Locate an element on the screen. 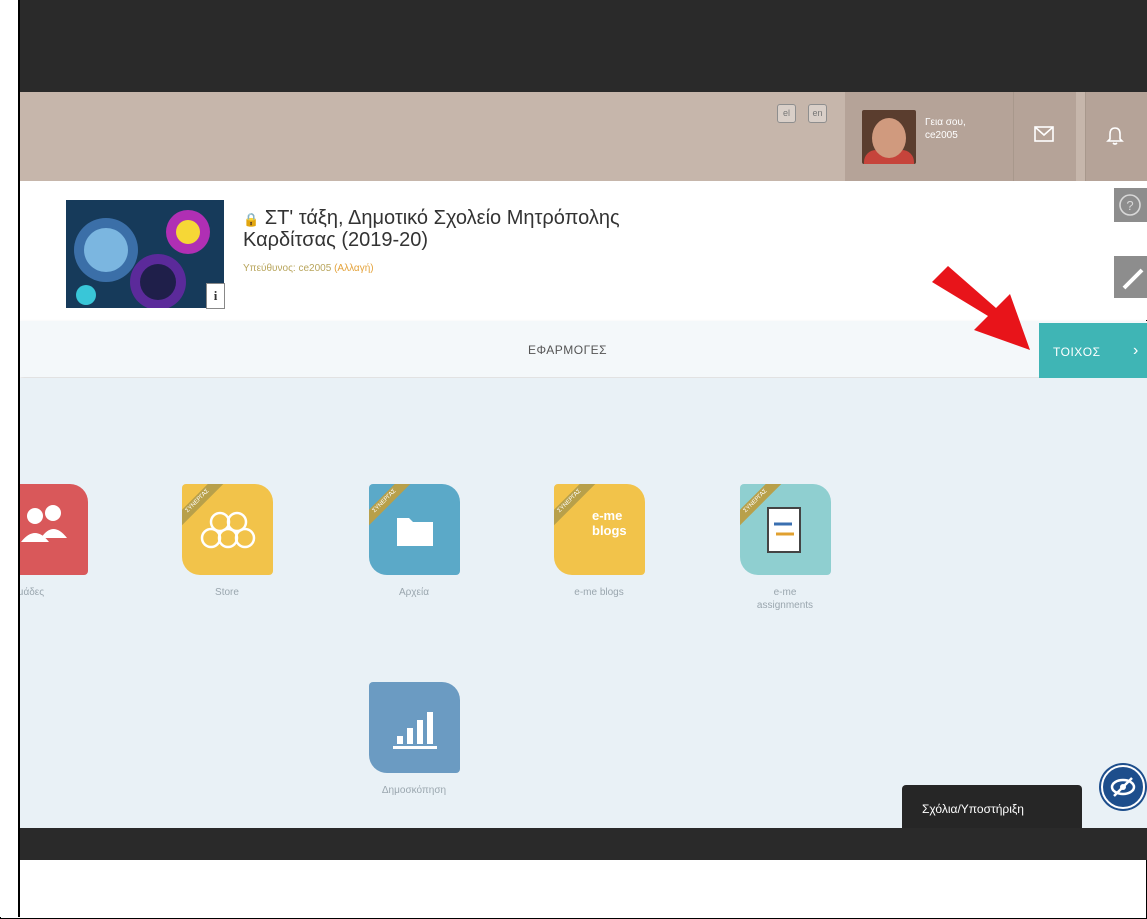 The image size is (1147, 919). left-border is located at coordinates (10, 458).